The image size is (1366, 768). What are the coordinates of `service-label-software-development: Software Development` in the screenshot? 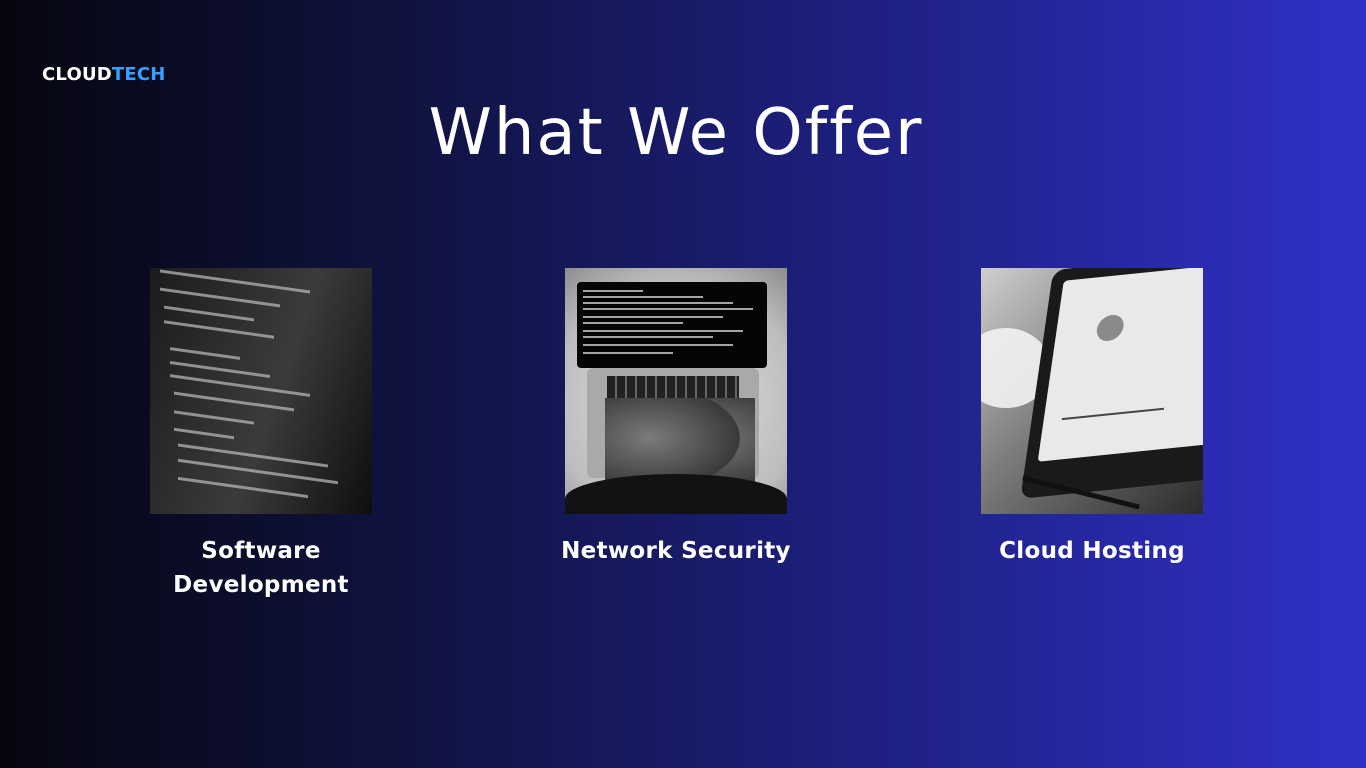 It's located at (261, 568).